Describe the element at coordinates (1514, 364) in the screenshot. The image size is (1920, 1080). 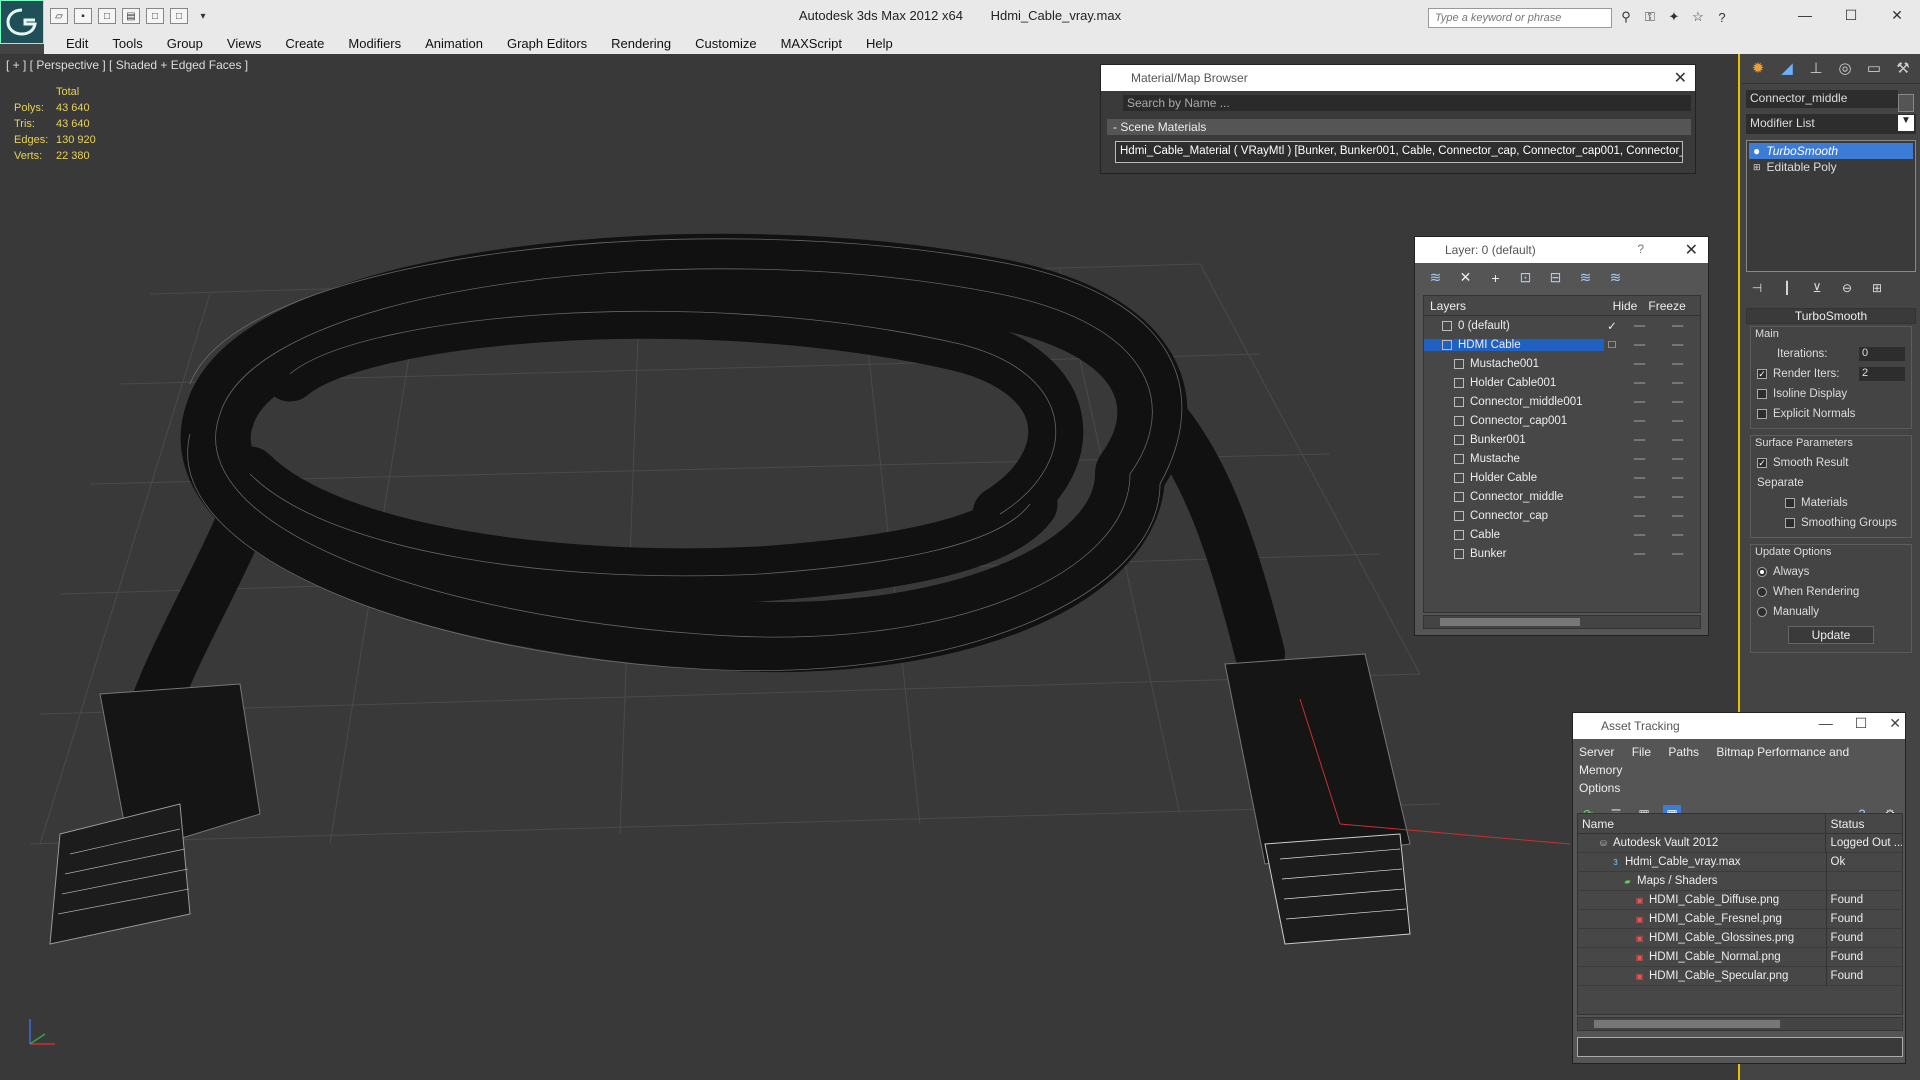
I see `layer-name-cell: Mustache001` at that location.